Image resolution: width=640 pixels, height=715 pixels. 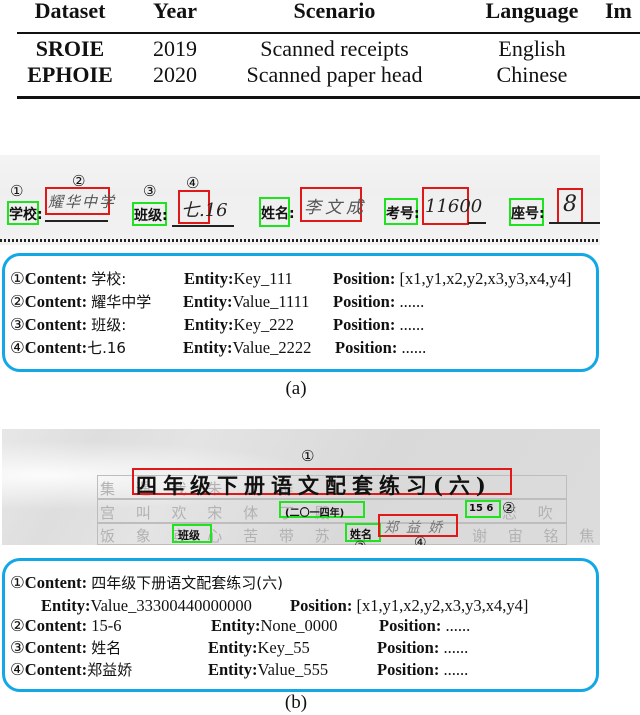 What do you see at coordinates (106, 625) in the screenshot?
I see `content-value: 15-6` at bounding box center [106, 625].